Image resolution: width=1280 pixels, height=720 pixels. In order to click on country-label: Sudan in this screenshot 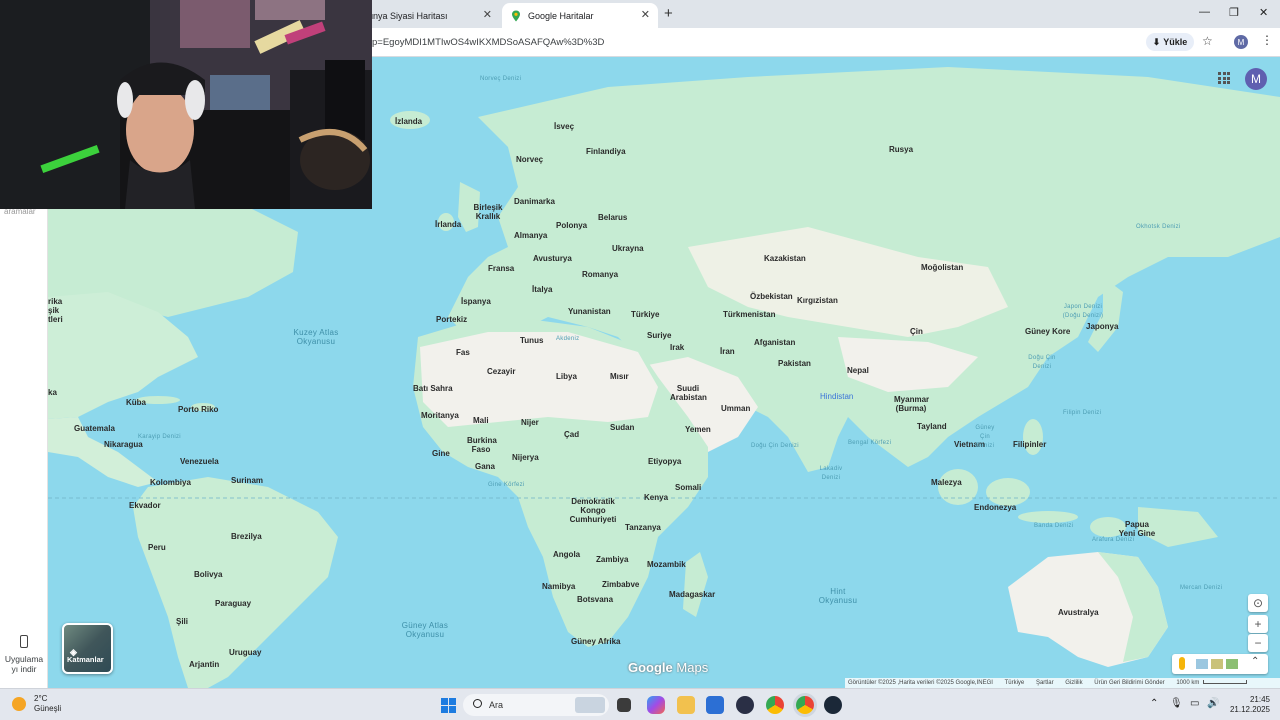, I will do `click(622, 427)`.